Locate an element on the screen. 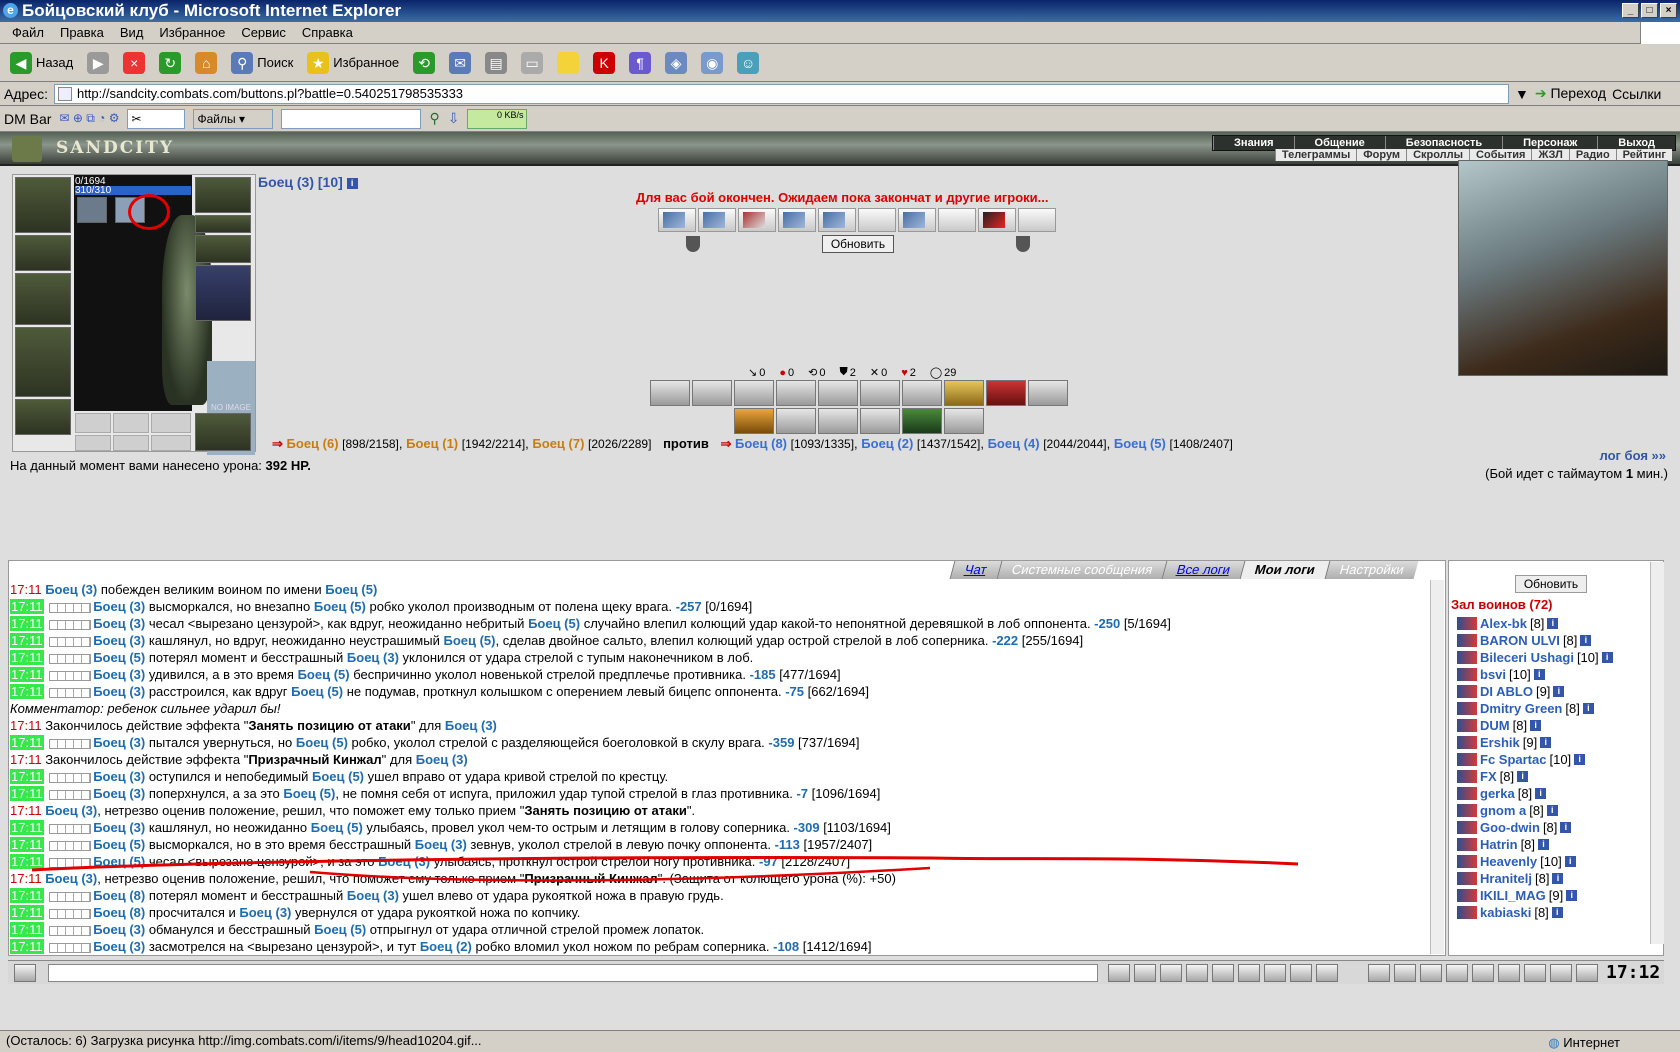 This screenshot has height=1052, width=1680. warrior-name: bsvi is located at coordinates (1493, 674).